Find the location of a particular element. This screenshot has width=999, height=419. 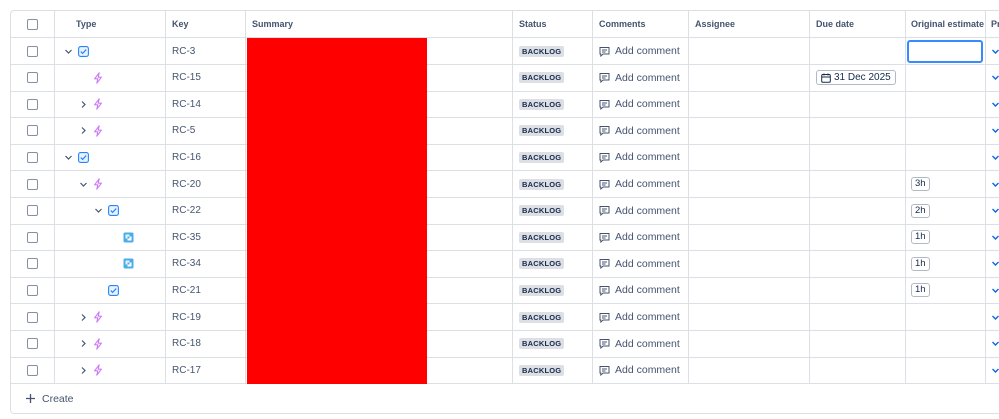

priority-chevron-icon is located at coordinates (995, 343).